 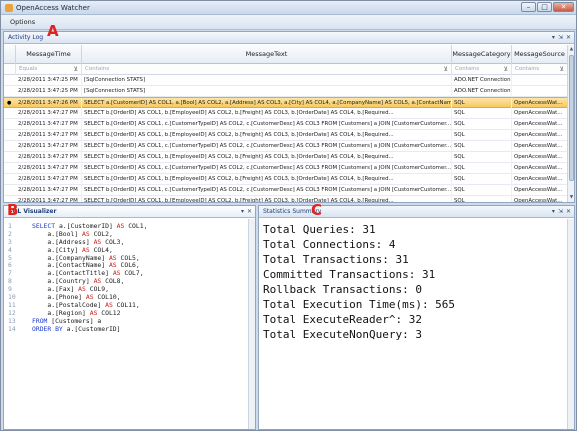 What do you see at coordinates (97, 289) in the screenshot?
I see `sql-text: COL9,` at bounding box center [97, 289].